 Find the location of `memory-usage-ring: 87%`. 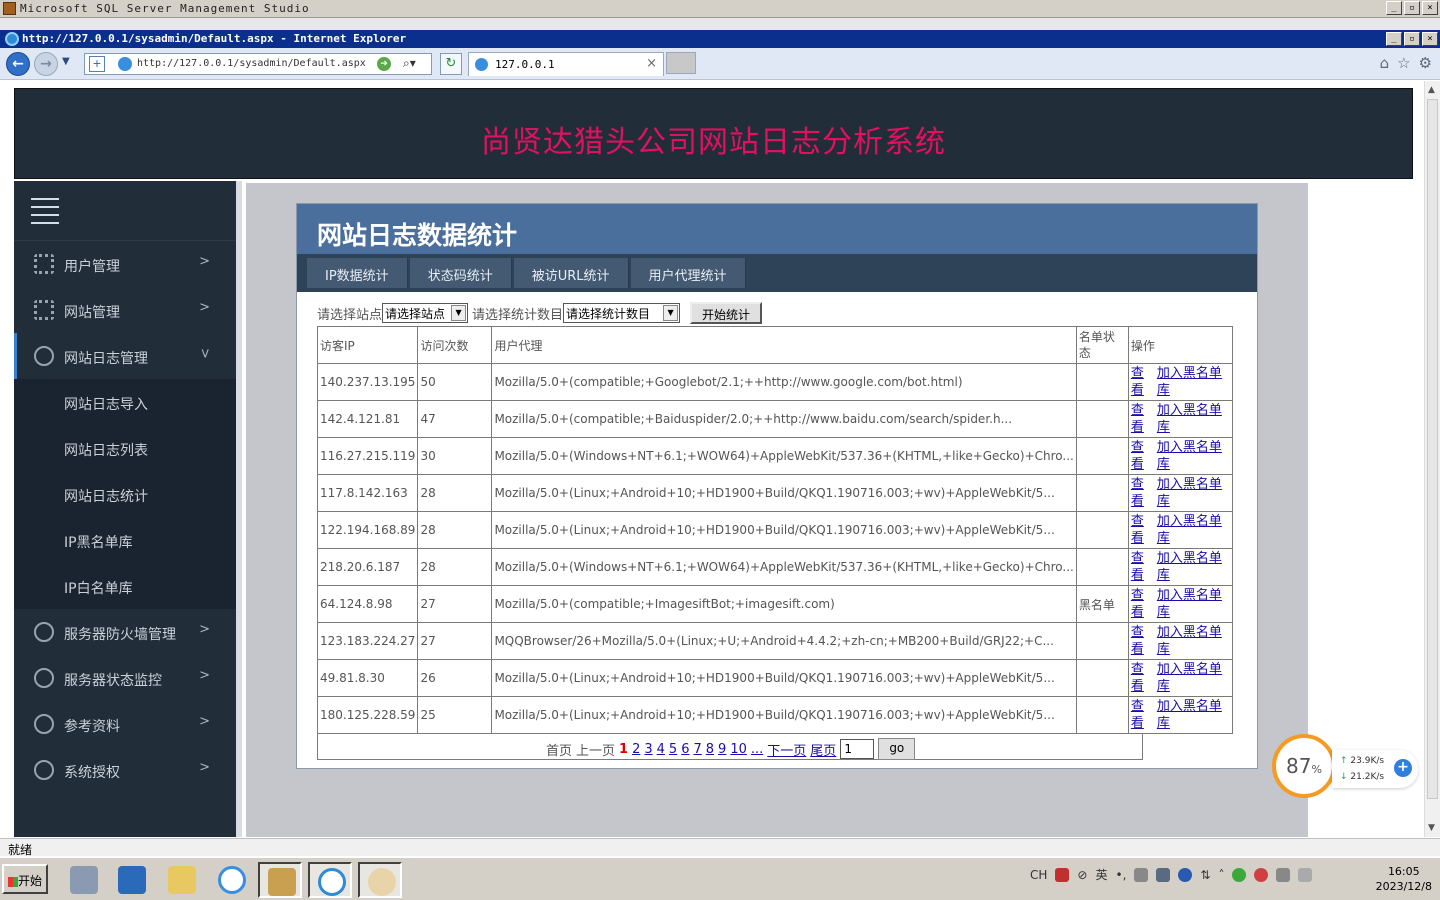

memory-usage-ring: 87% is located at coordinates (1304, 766).